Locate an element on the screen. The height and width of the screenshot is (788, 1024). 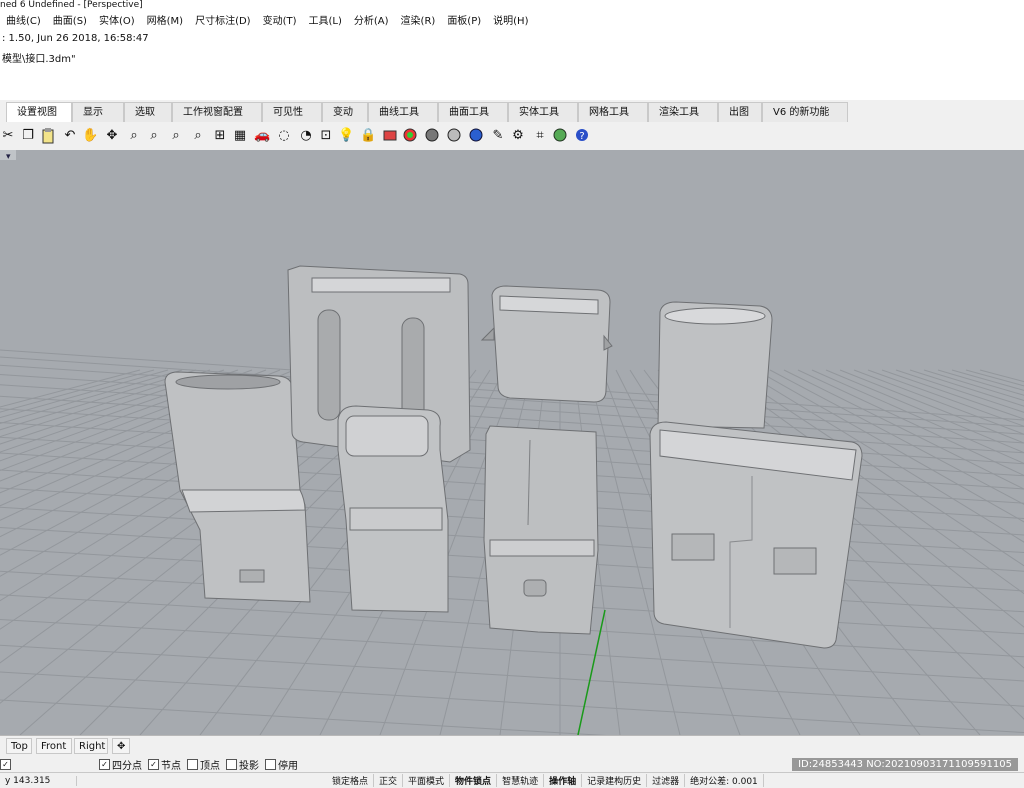
menu-curve: 曲线(C) is located at coordinates (23, 19).